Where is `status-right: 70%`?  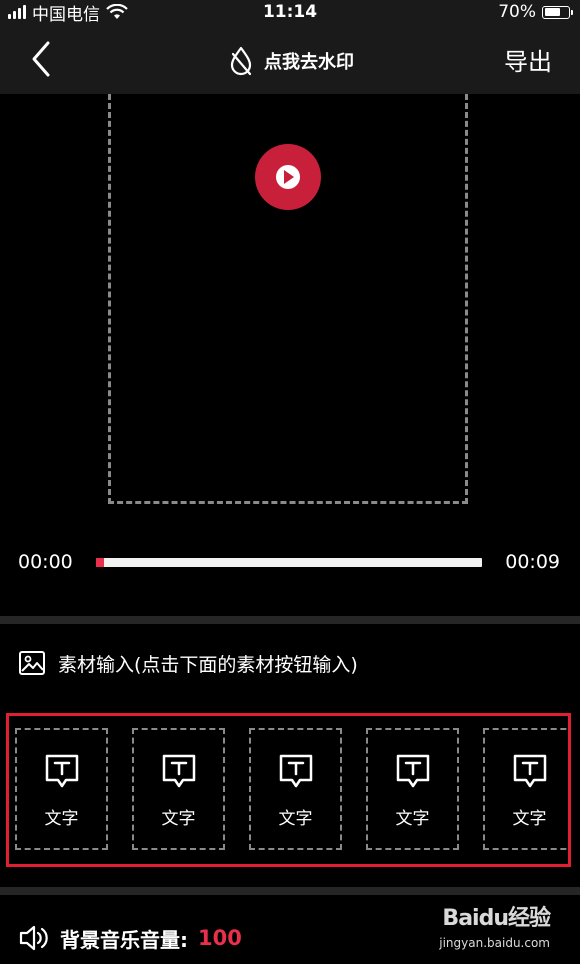 status-right: 70% is located at coordinates (535, 12).